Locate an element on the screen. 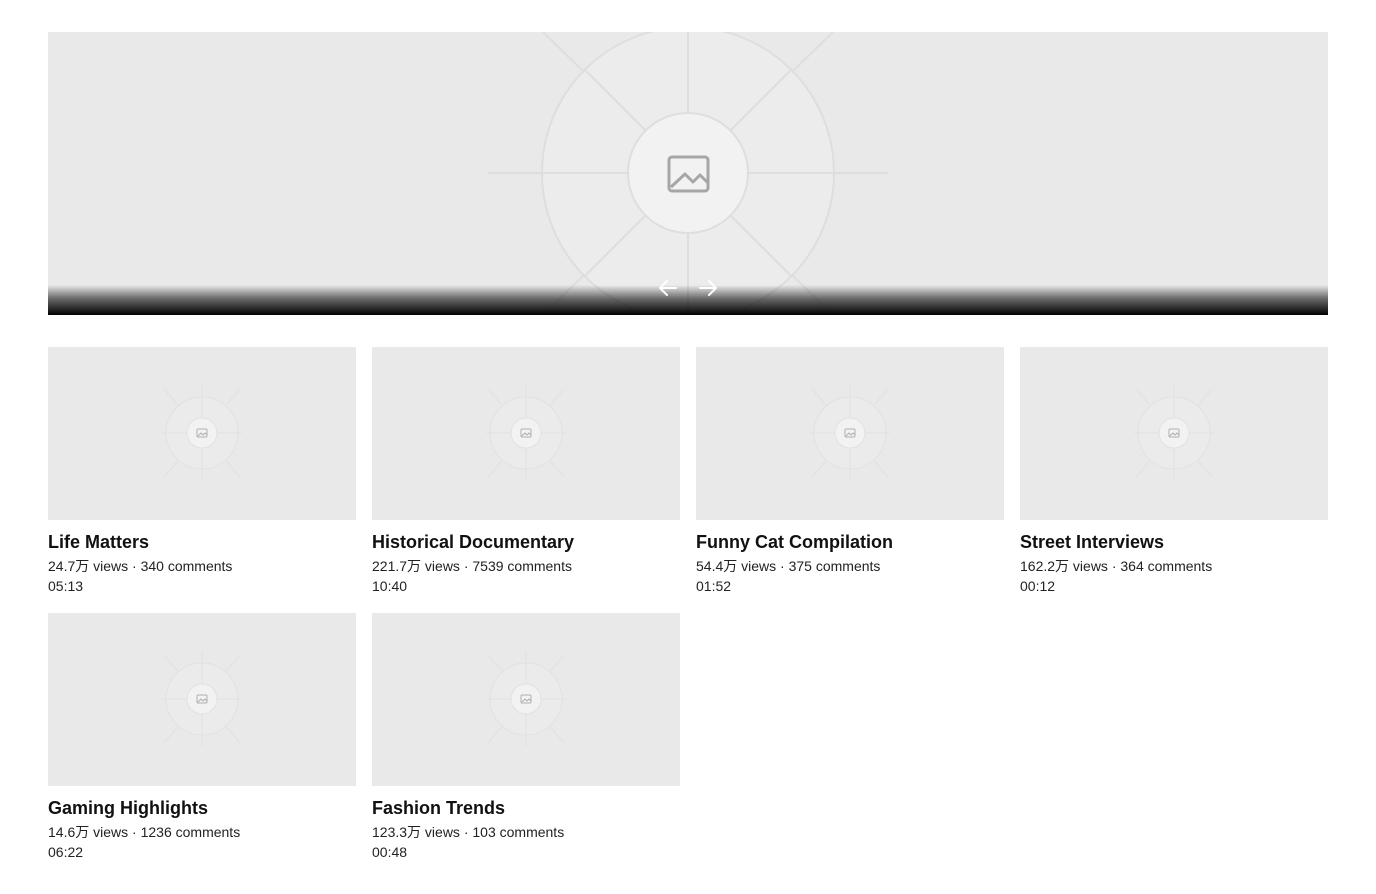 This screenshot has width=1376, height=894. video-title: Fashion Trends is located at coordinates (526, 808).